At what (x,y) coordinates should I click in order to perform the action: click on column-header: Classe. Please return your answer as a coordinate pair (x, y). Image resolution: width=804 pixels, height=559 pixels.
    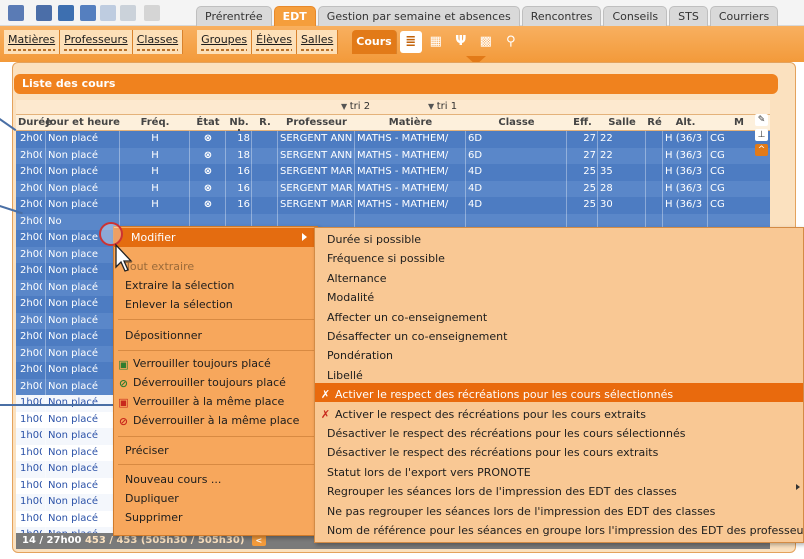
    Looking at the image, I should click on (516, 122).